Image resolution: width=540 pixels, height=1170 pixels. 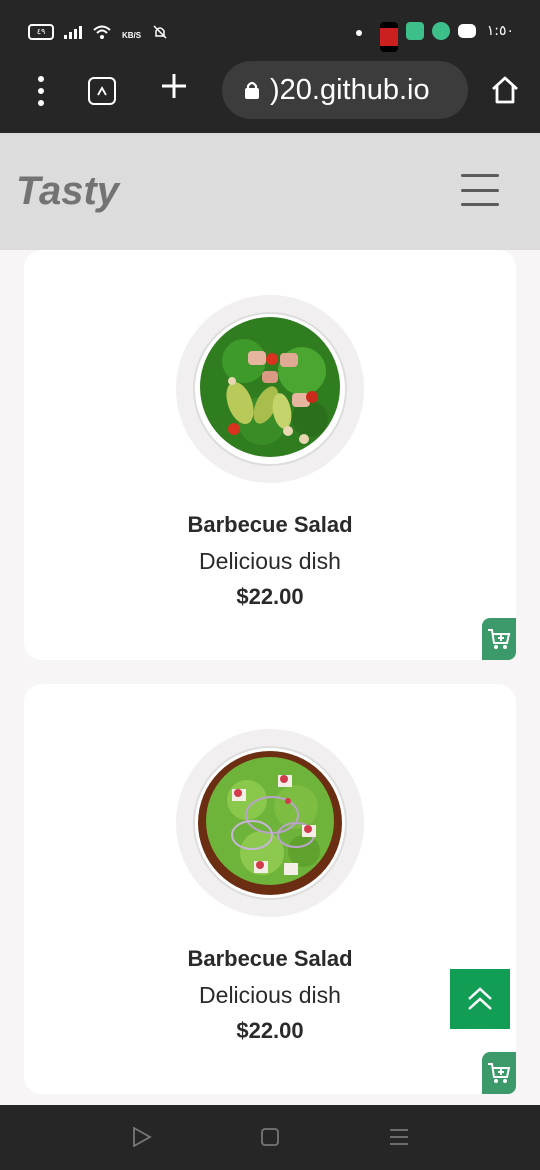 I want to click on site-header: Tasty, so click(x=270, y=191).